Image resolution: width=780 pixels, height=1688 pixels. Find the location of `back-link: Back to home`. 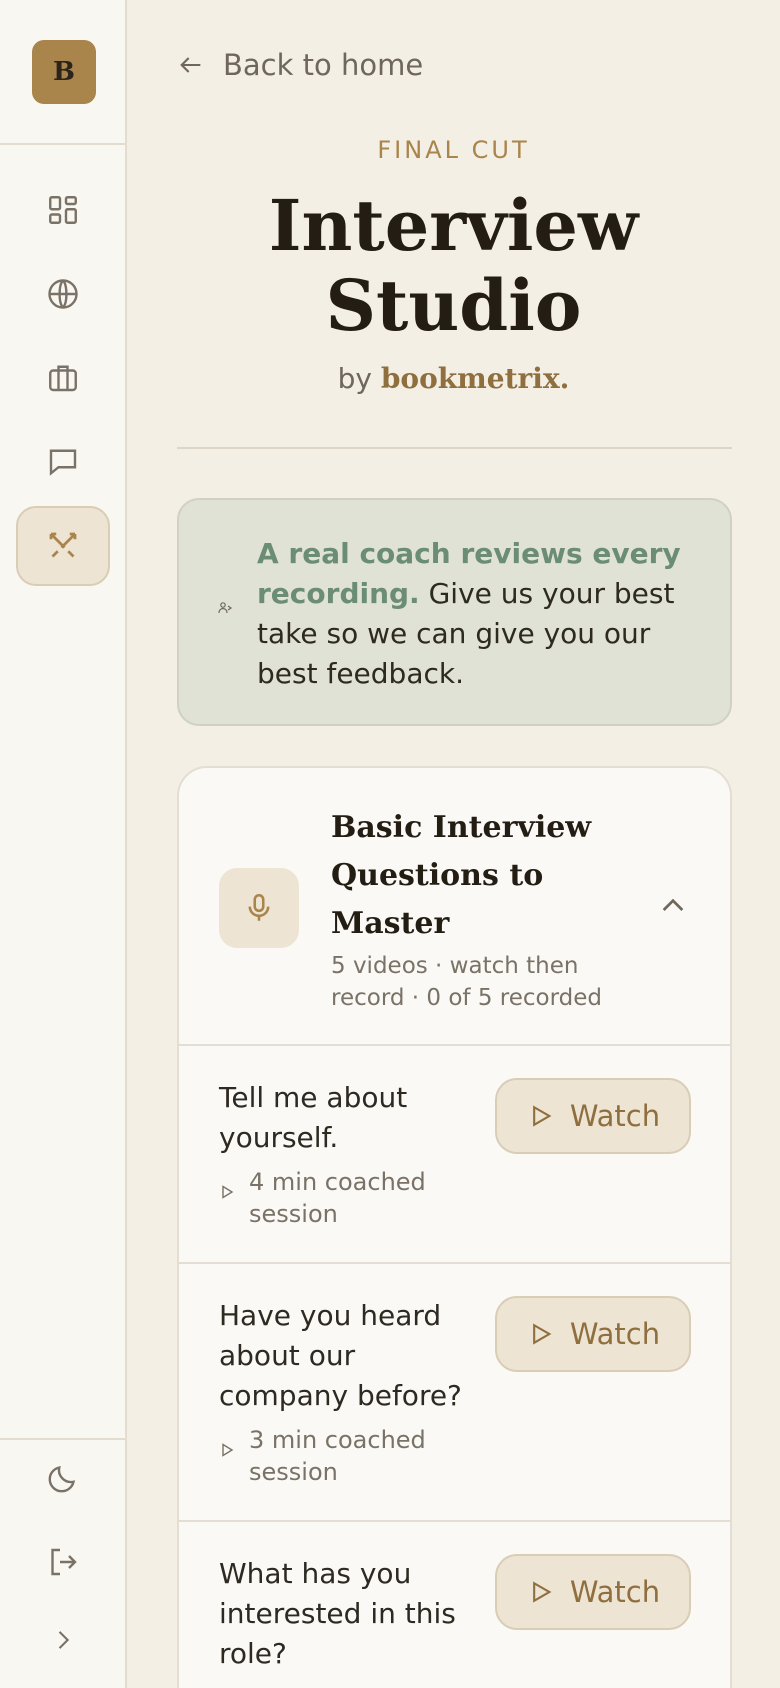

back-link: Back to home is located at coordinates (300, 65).